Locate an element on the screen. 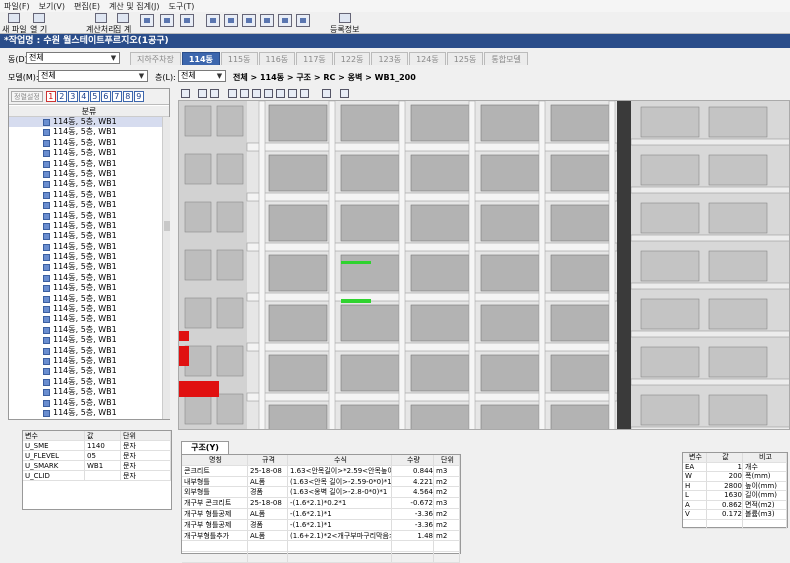 The image size is (790, 563). open-button: 열 기 is located at coordinates (38, 24).